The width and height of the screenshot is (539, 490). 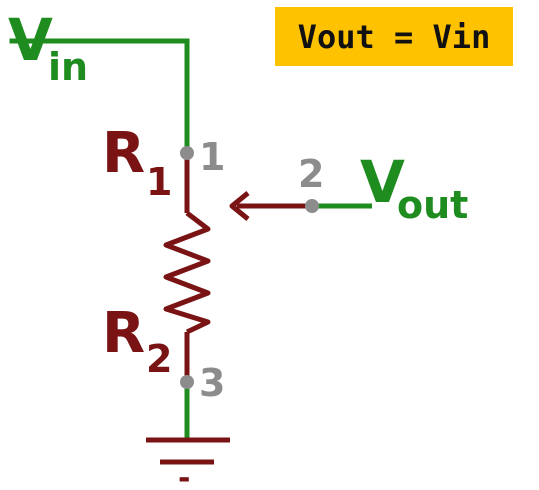 I want to click on pin3-dot, so click(x=187, y=382).